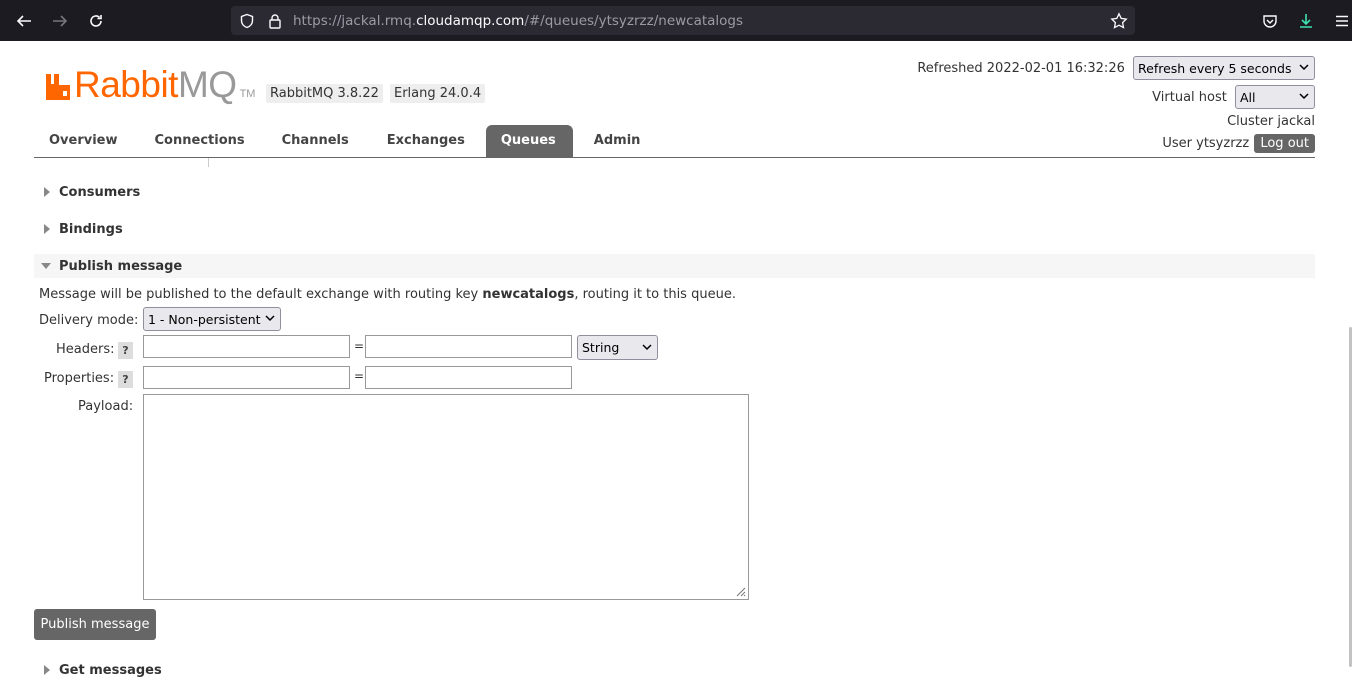 Image resolution: width=1352 pixels, height=677 pixels. What do you see at coordinates (529, 141) in the screenshot?
I see `tab-queues: Queues` at bounding box center [529, 141].